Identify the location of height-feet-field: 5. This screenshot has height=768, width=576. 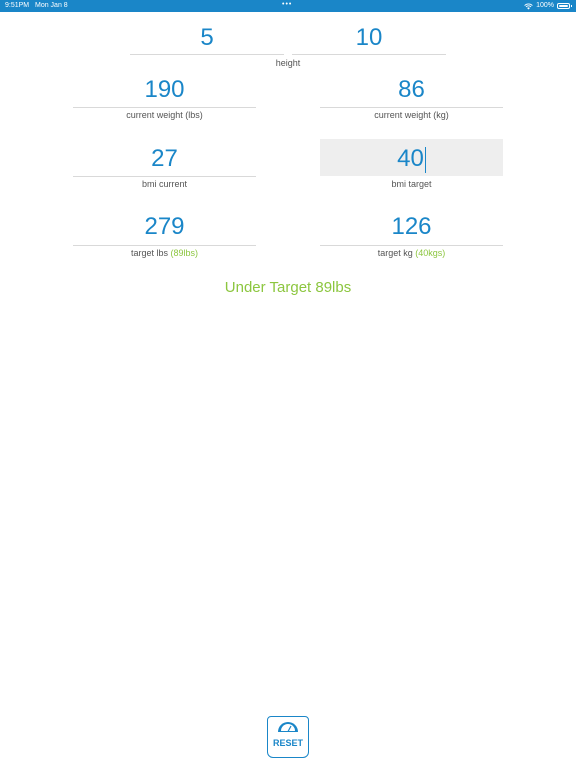
(207, 39).